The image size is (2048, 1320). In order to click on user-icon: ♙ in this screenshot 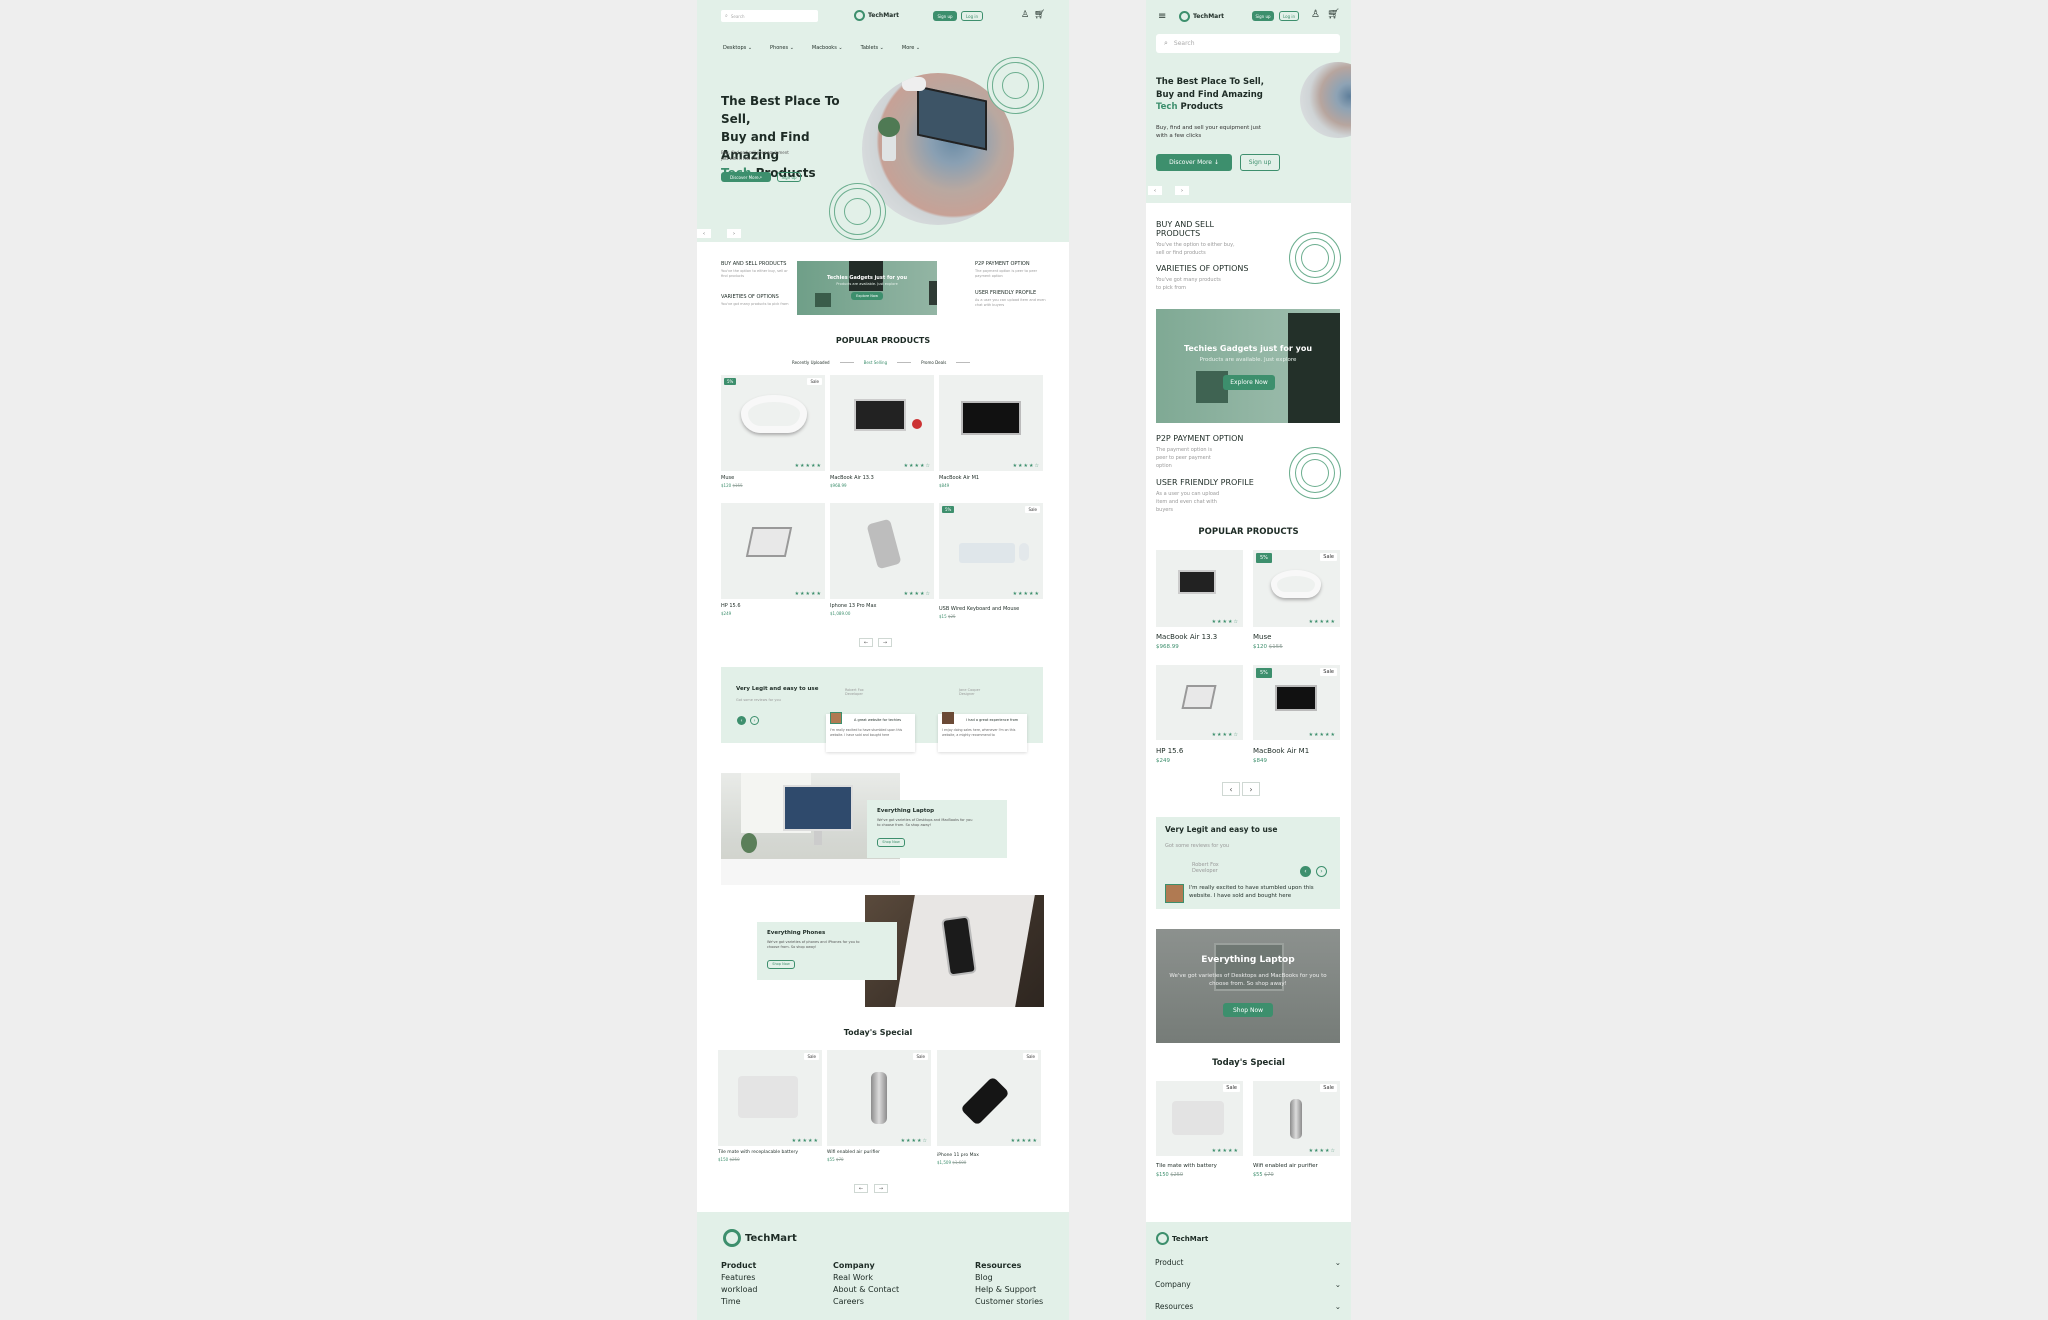, I will do `click(1025, 15)`.